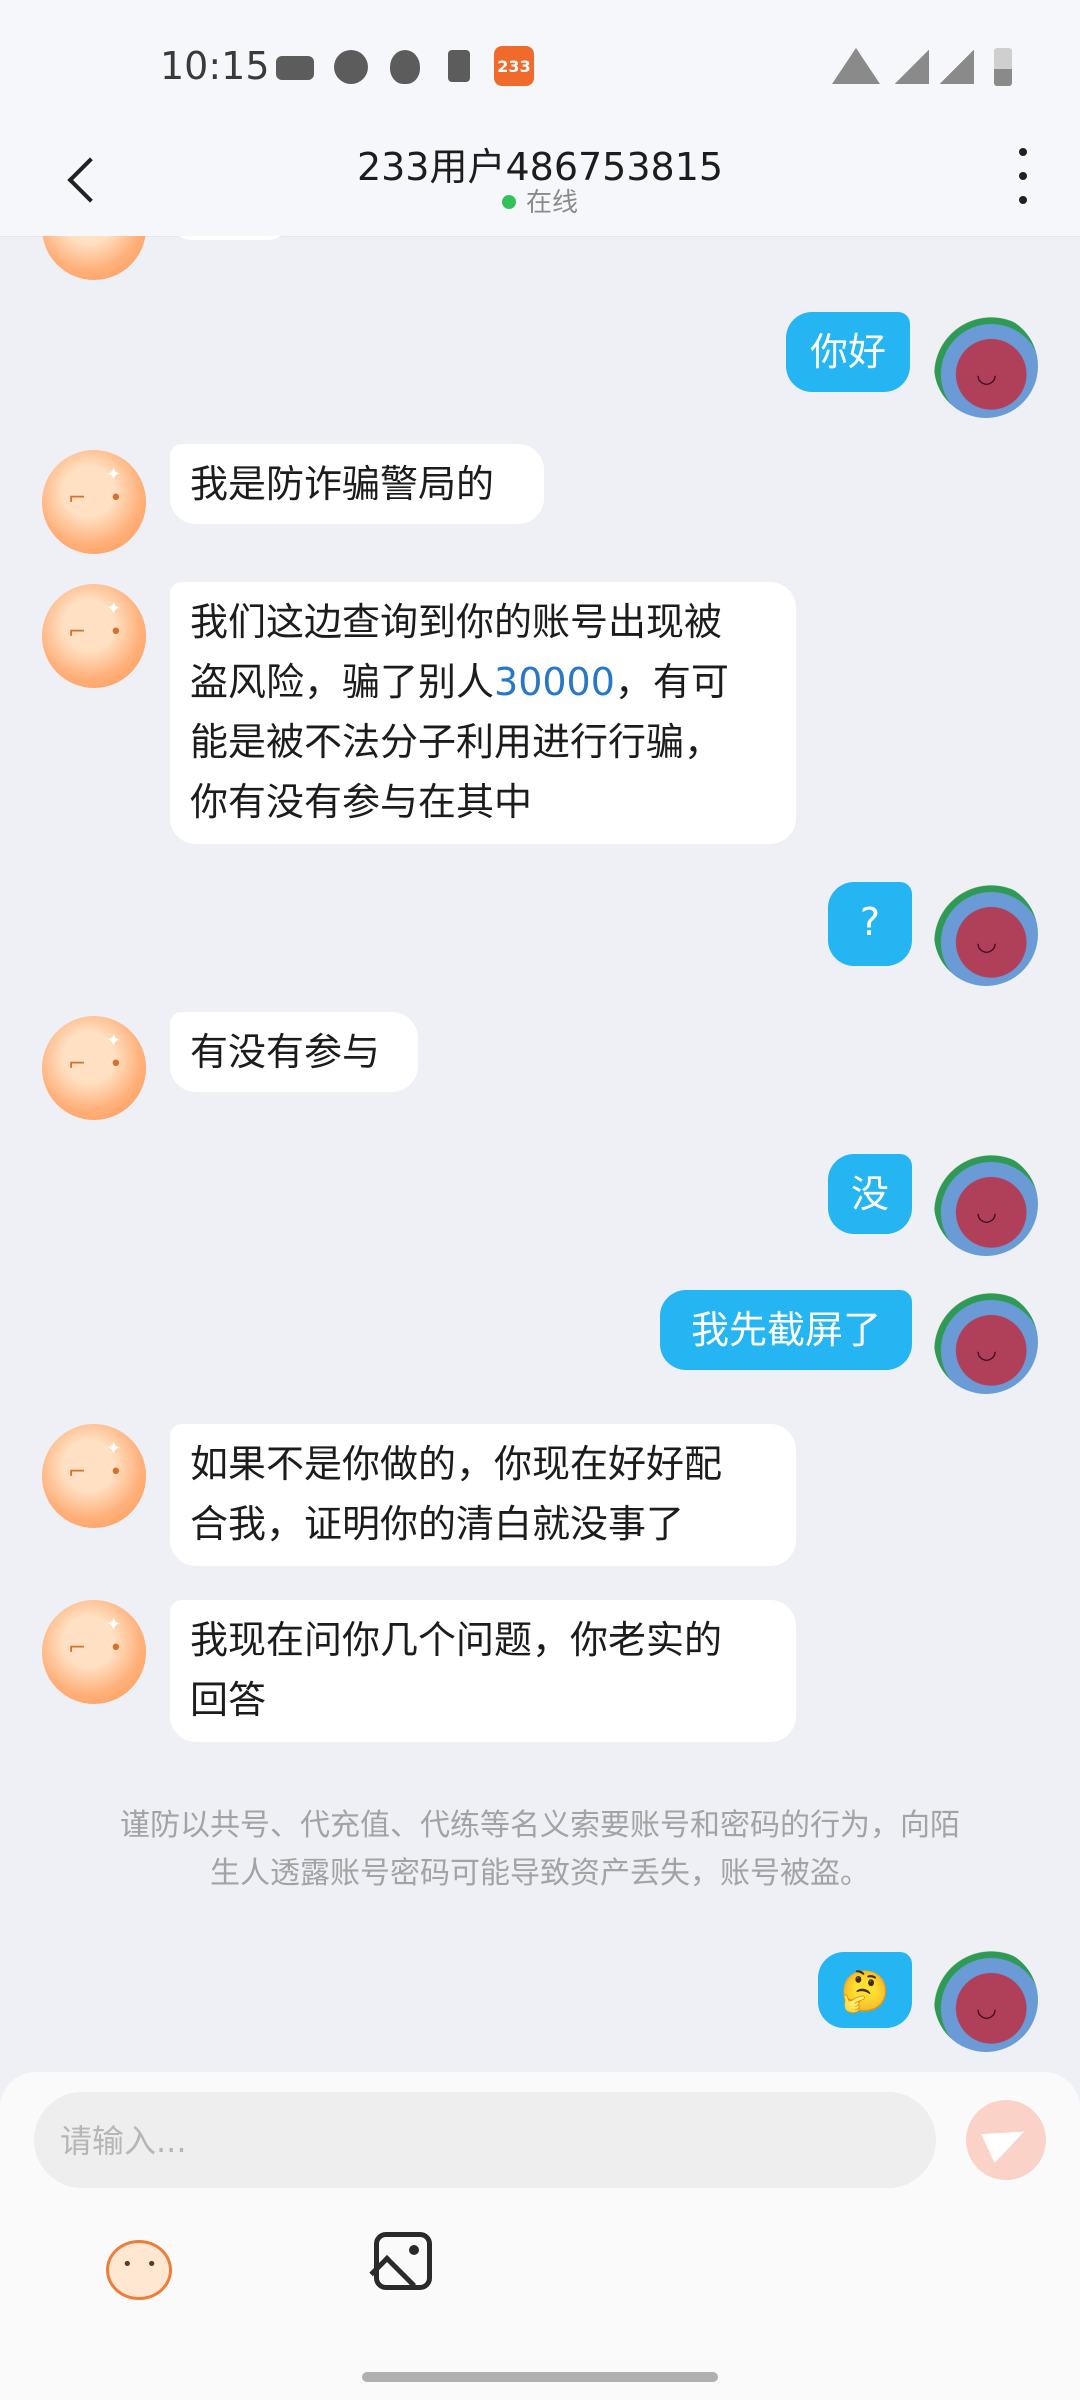 This screenshot has width=1080, height=2400. I want to click on message-line: 我们这边查询到你的账号出现被, so click(456, 622).